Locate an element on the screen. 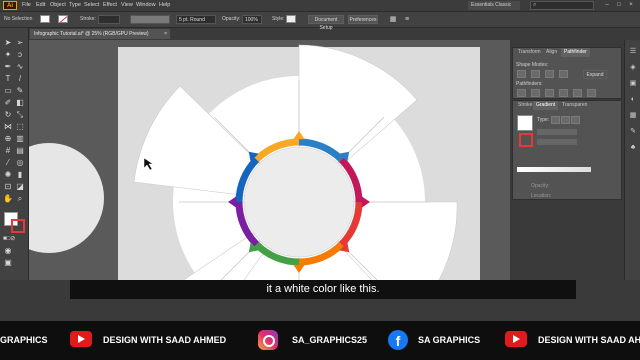 Image resolution: width=640 pixels, height=360 pixels. screen-mode-icon: ▣ is located at coordinates (8, 263).